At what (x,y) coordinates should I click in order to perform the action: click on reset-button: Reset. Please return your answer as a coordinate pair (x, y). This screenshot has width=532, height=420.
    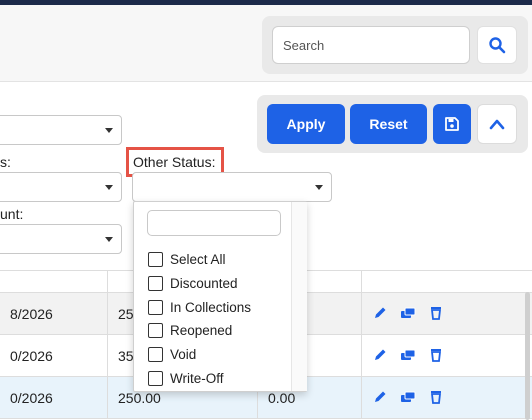
    Looking at the image, I should click on (388, 124).